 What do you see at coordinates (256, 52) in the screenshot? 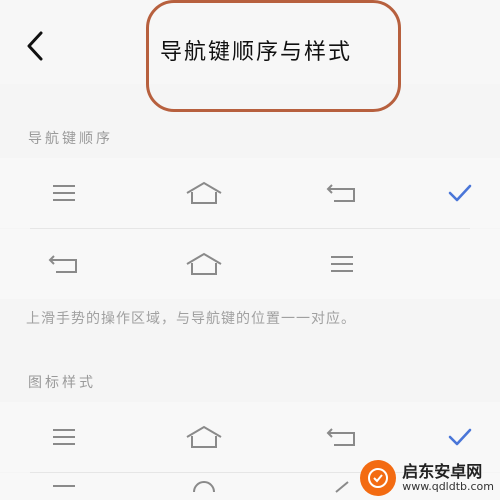
I see `page-title: 导航键顺序与样式` at bounding box center [256, 52].